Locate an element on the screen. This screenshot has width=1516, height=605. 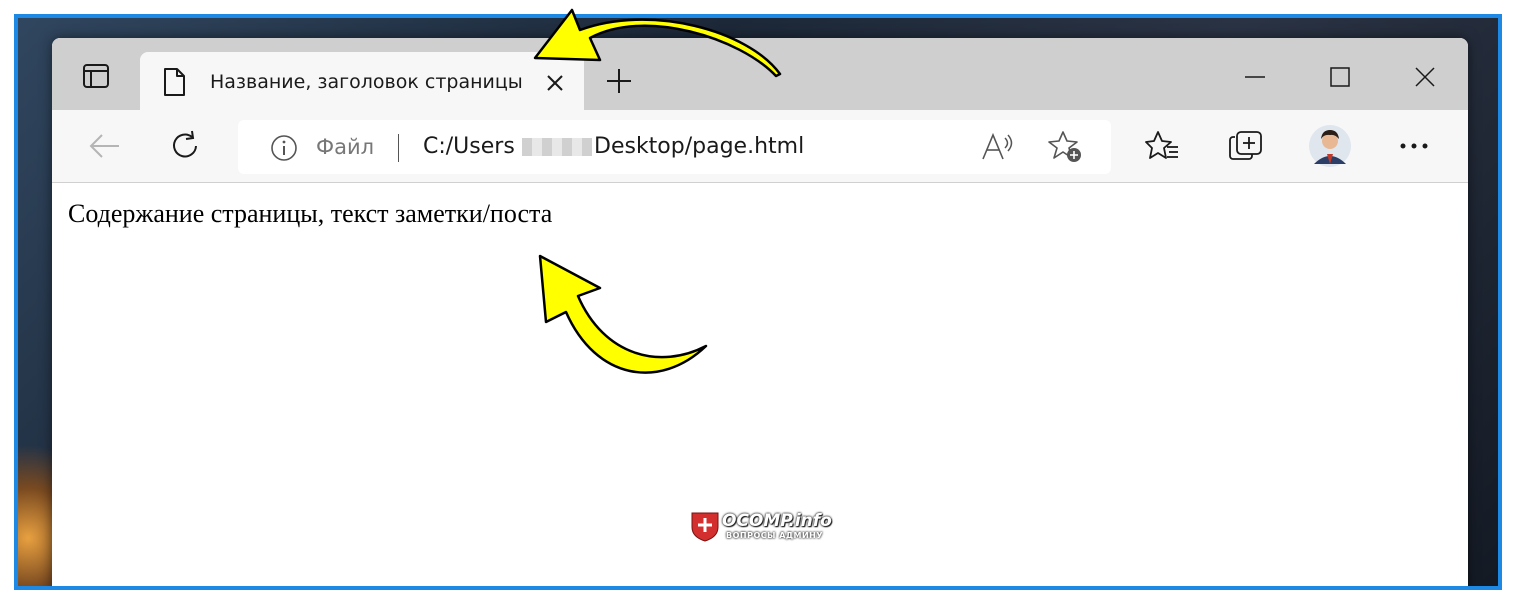
site-info-label: Файл is located at coordinates (345, 147).